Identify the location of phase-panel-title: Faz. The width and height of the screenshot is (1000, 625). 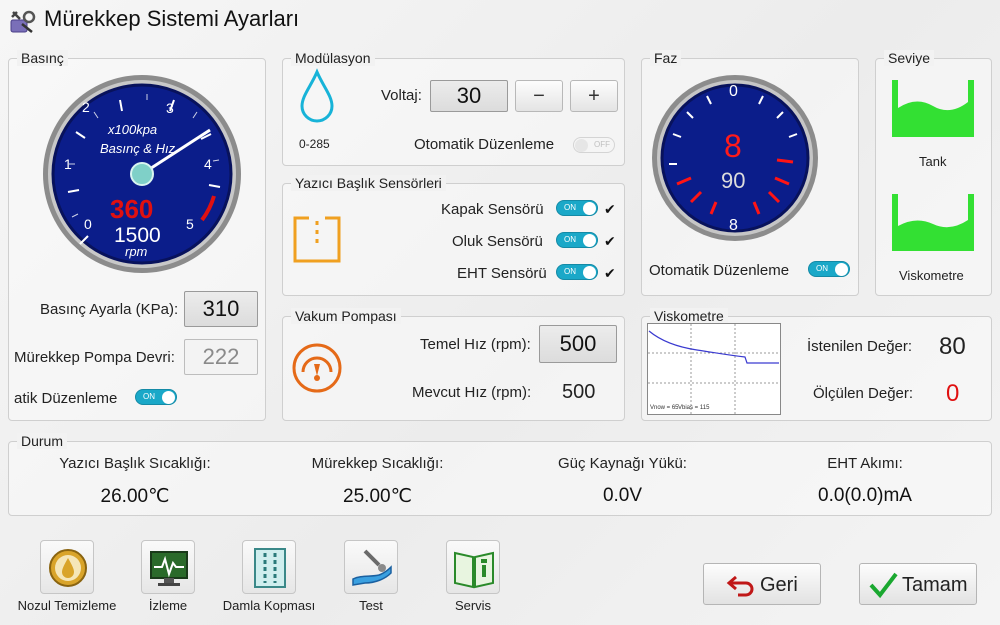
(666, 58).